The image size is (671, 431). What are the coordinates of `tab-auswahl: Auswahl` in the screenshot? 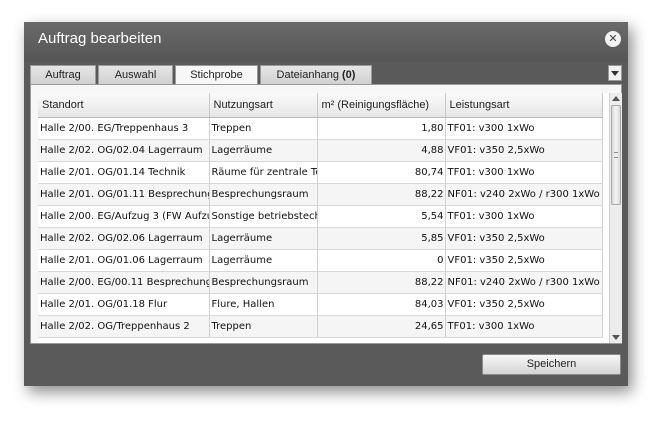 It's located at (135, 75).